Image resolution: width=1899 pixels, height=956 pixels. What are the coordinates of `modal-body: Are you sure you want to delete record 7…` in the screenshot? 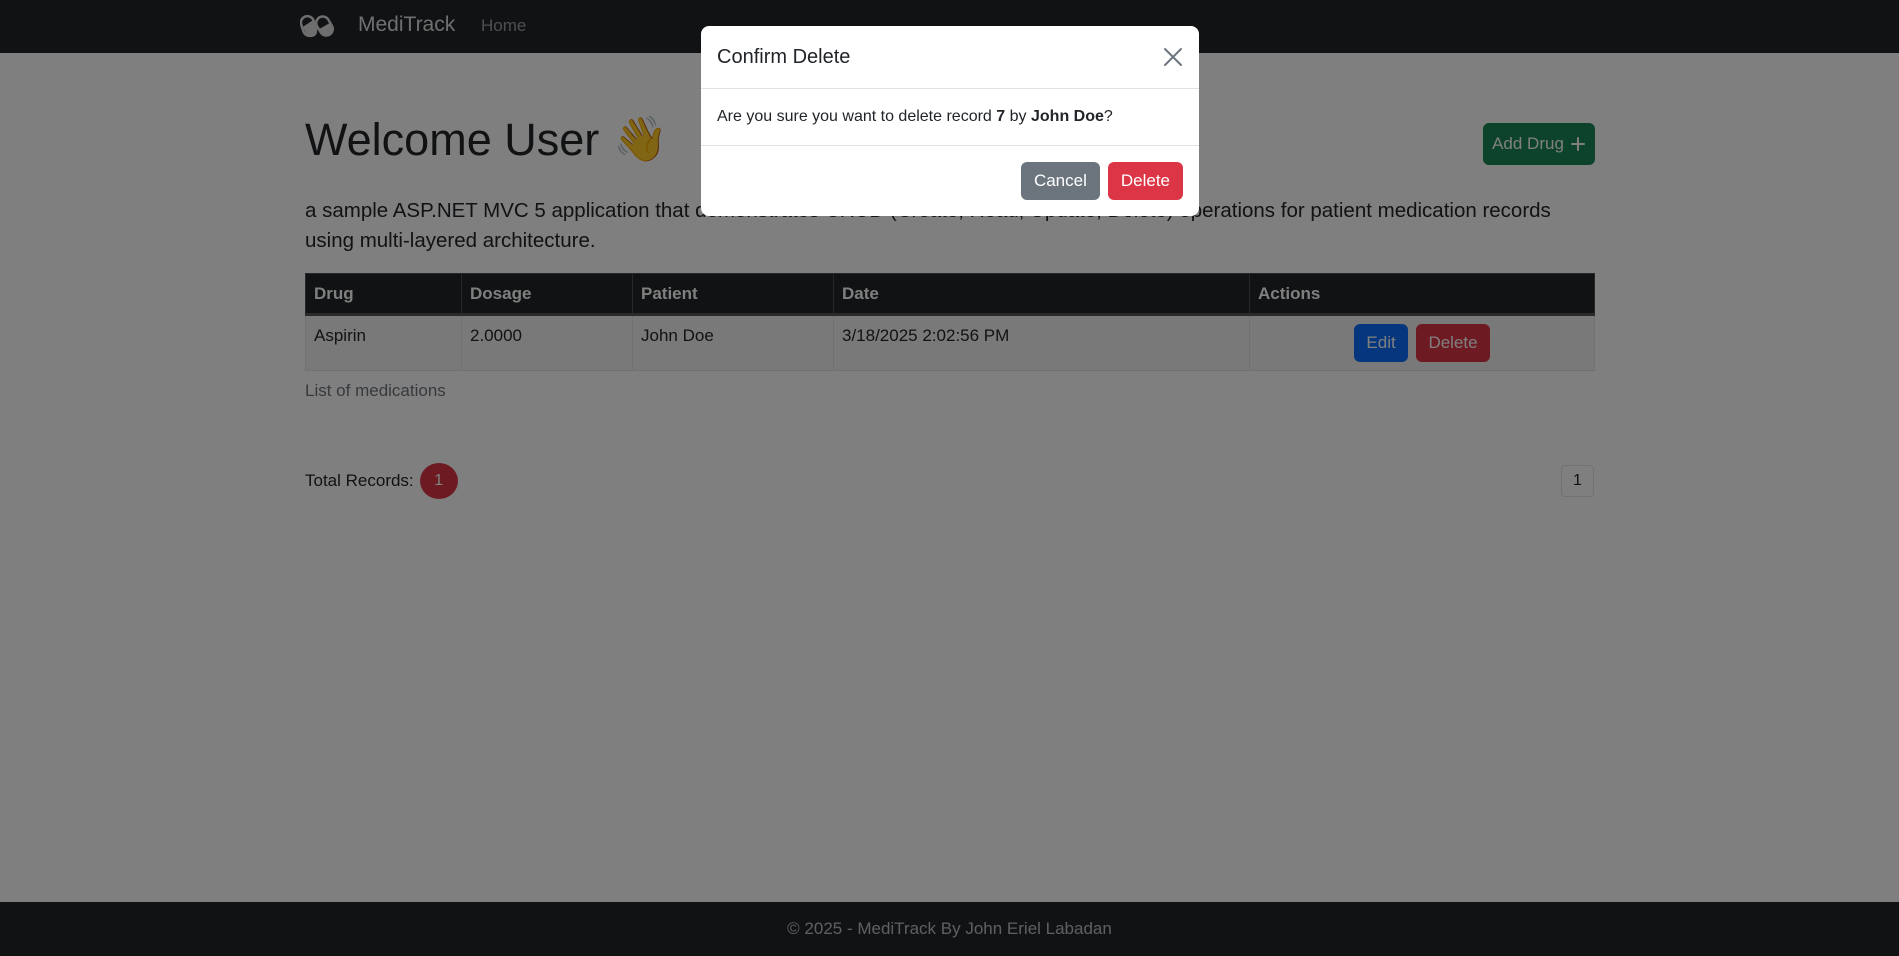 It's located at (950, 117).